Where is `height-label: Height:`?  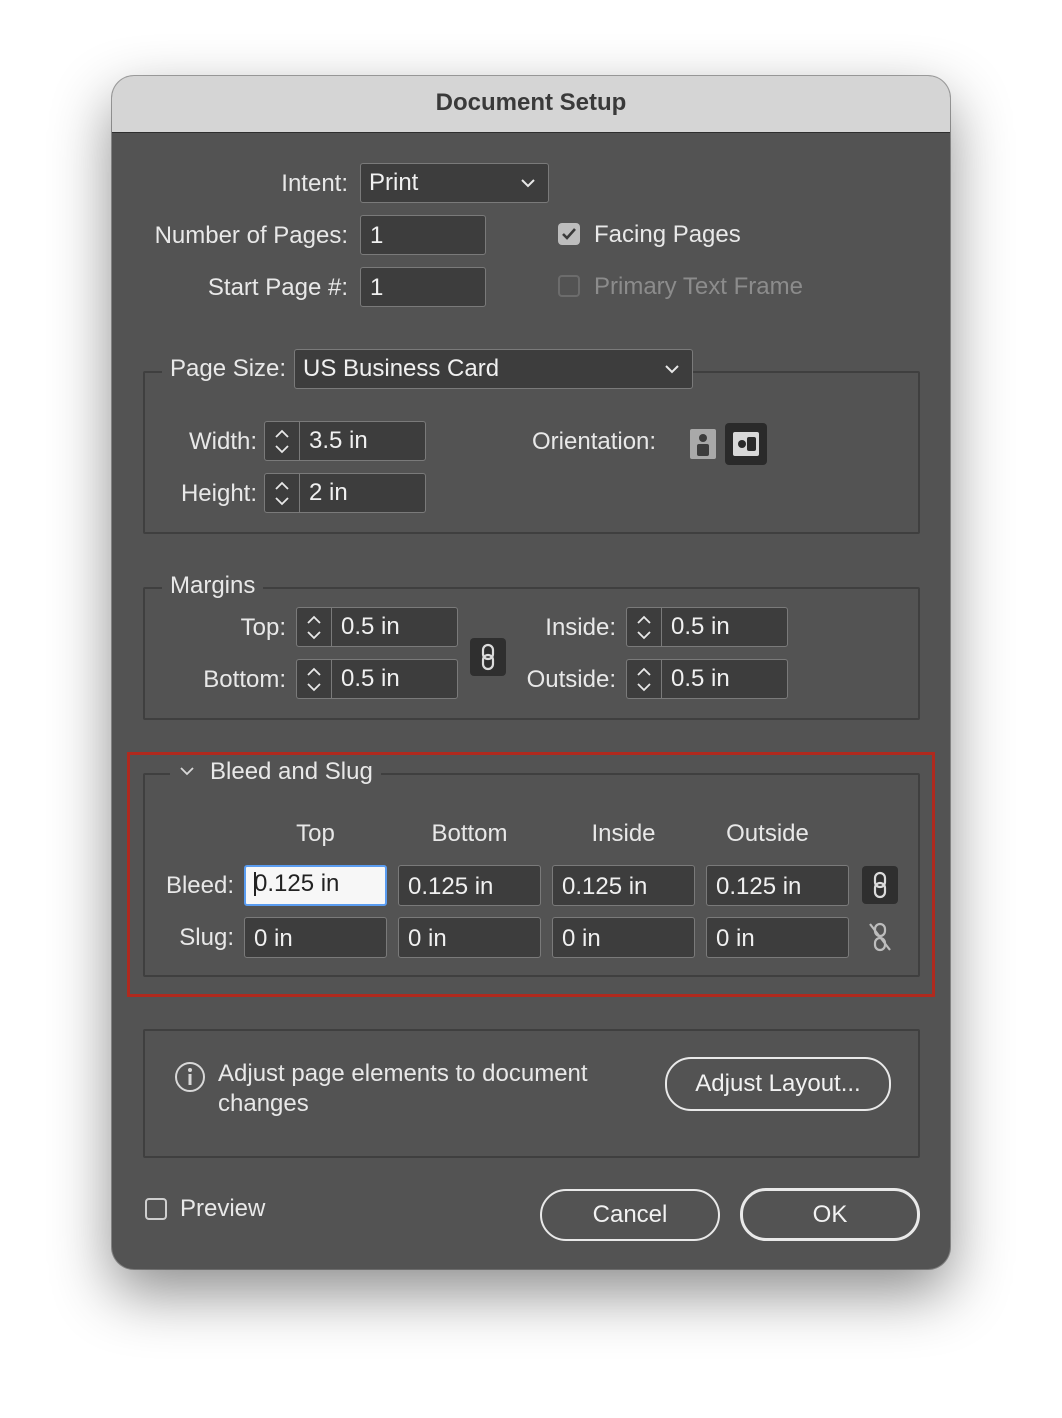
height-label: Height: is located at coordinates (218, 493).